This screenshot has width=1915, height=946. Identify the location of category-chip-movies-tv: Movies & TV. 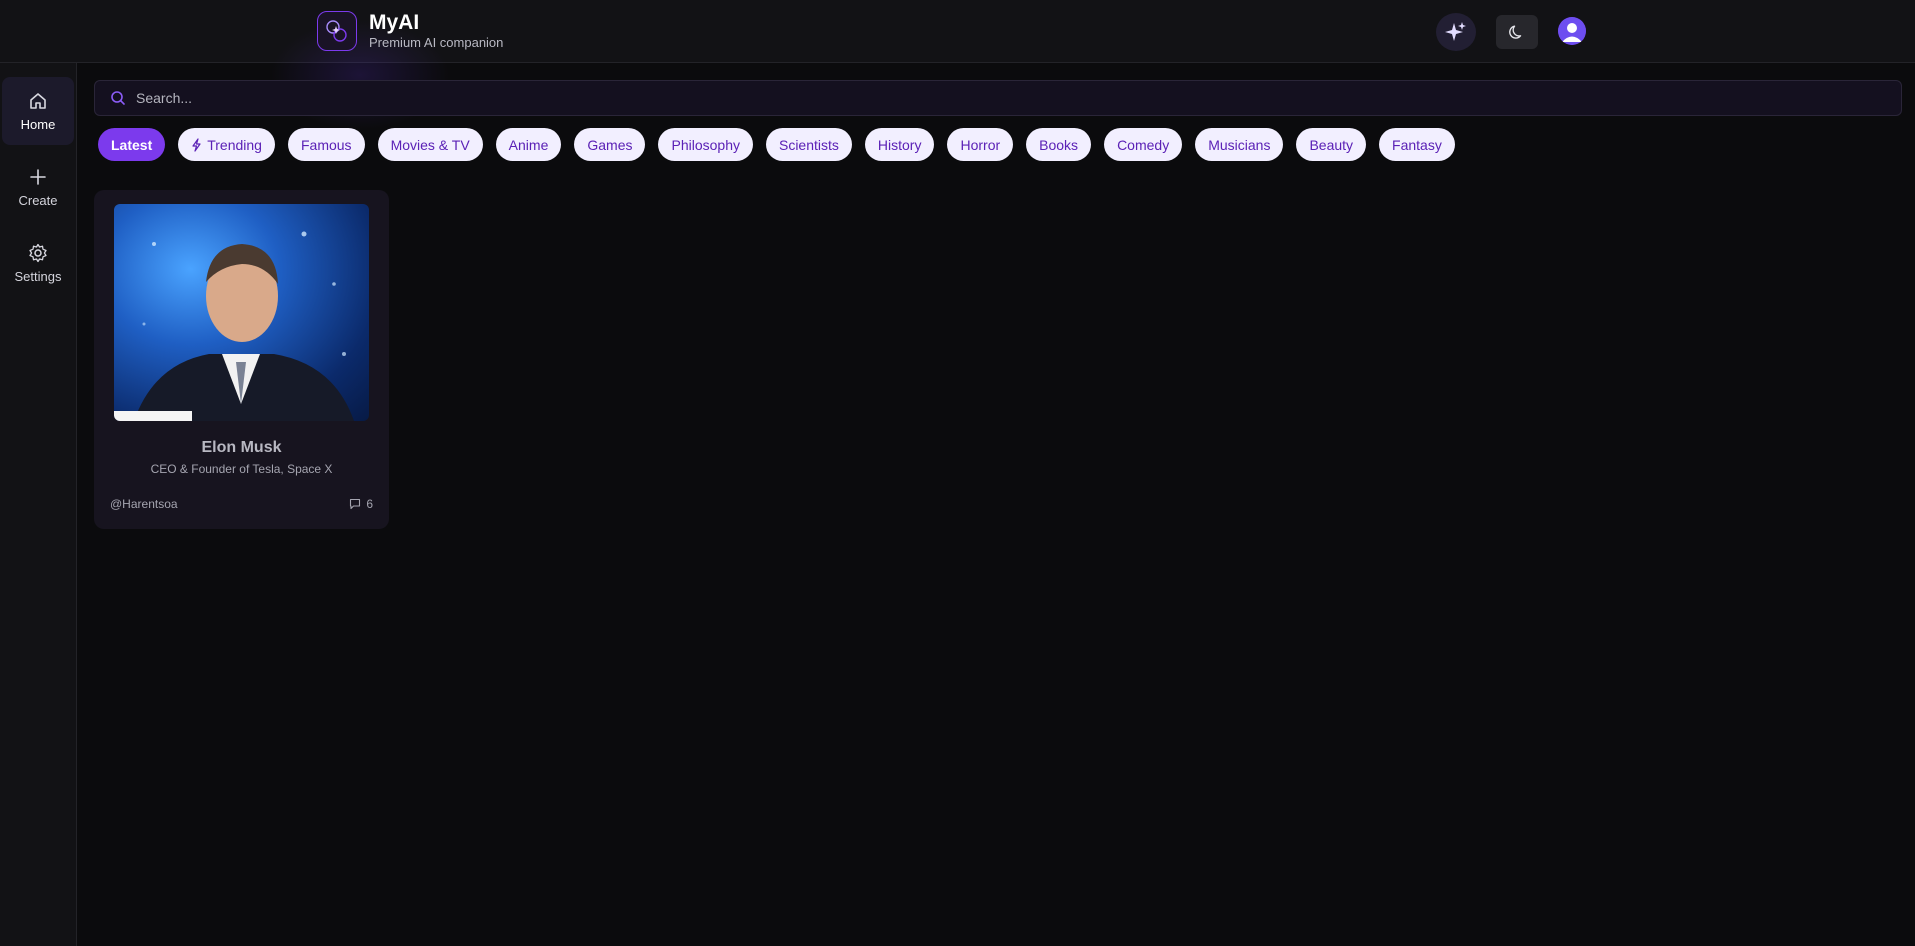
(430, 144).